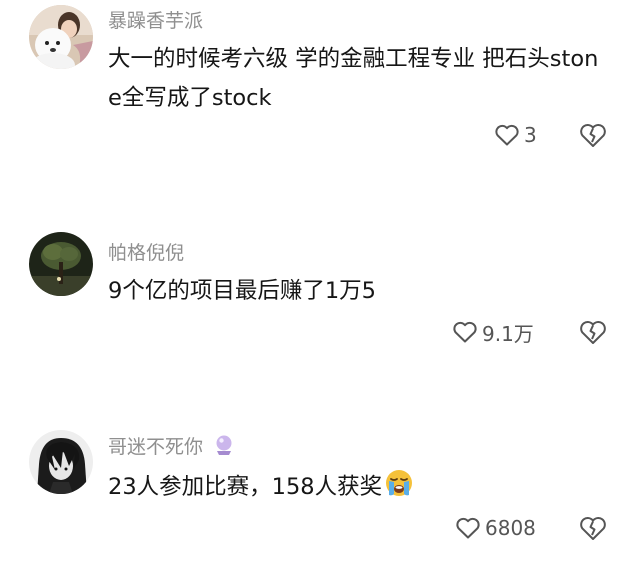 The image size is (640, 575). I want to click on like-count: 3, so click(530, 135).